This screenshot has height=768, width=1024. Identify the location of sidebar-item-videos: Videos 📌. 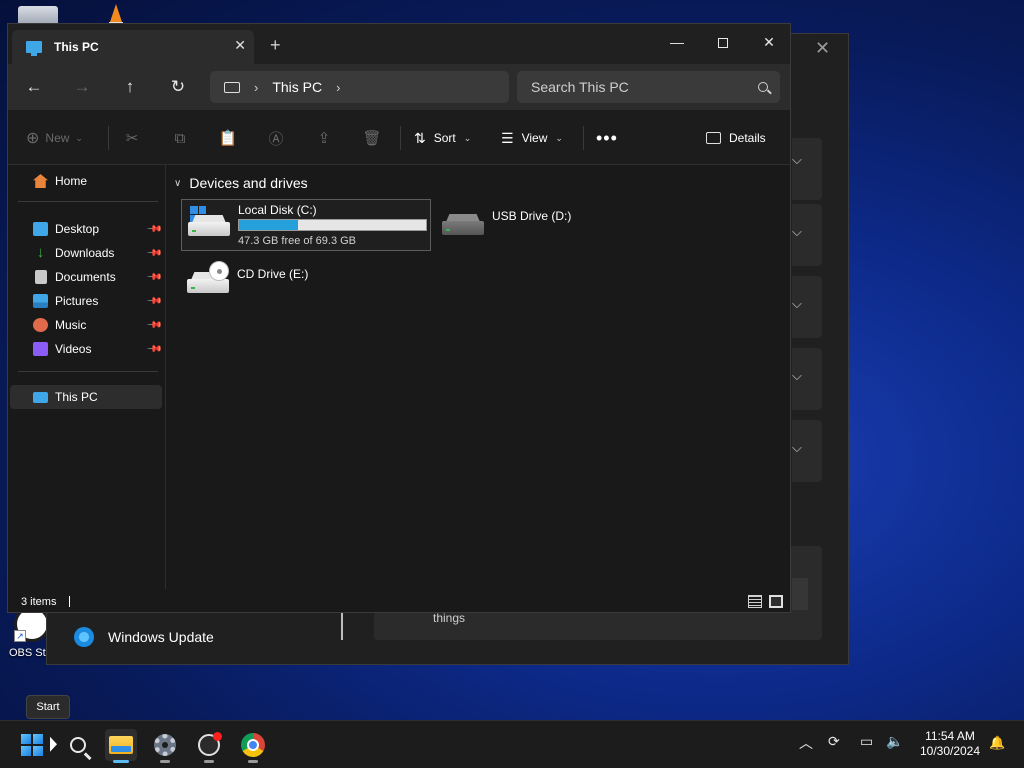
(86, 349).